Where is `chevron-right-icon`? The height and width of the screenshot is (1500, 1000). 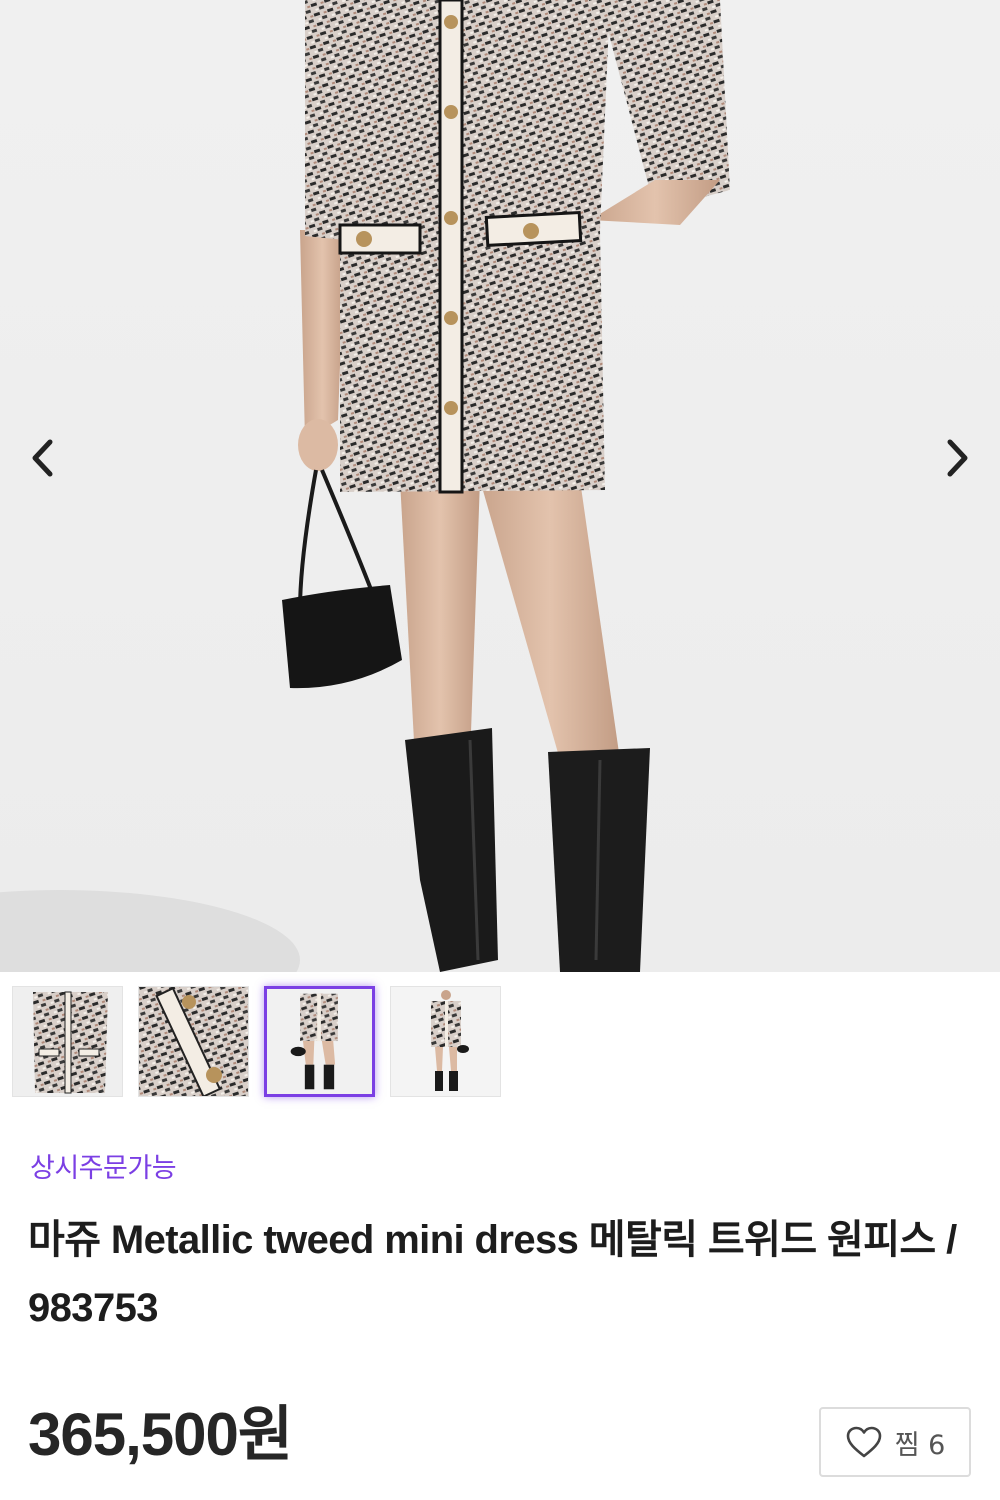 chevron-right-icon is located at coordinates (957, 458).